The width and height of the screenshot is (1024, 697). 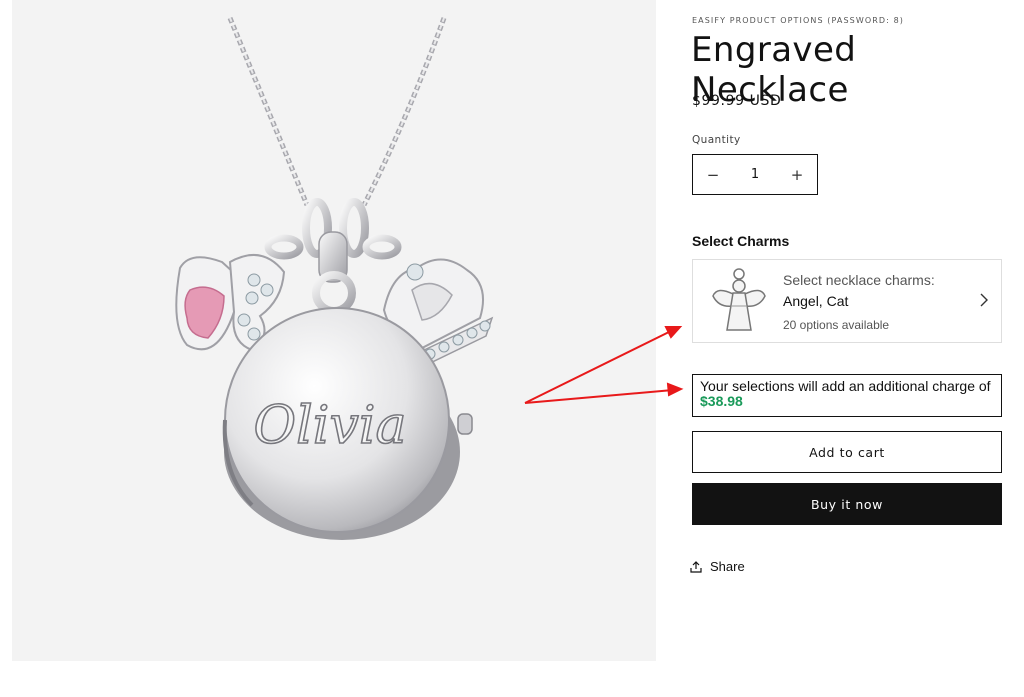 I want to click on product-price: $99.99 USD, so click(x=737, y=101).